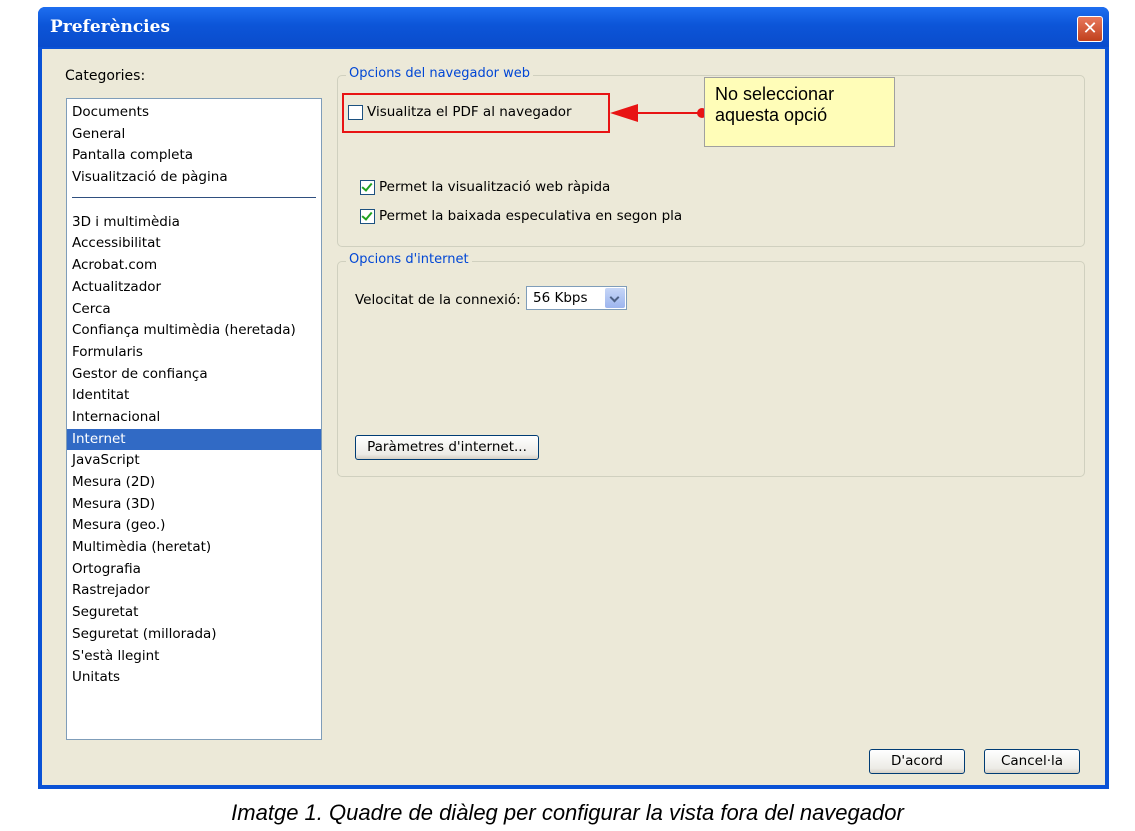 The height and width of the screenshot is (831, 1135). Describe the element at coordinates (194, 156) in the screenshot. I see `category-item: Pantalla completa` at that location.